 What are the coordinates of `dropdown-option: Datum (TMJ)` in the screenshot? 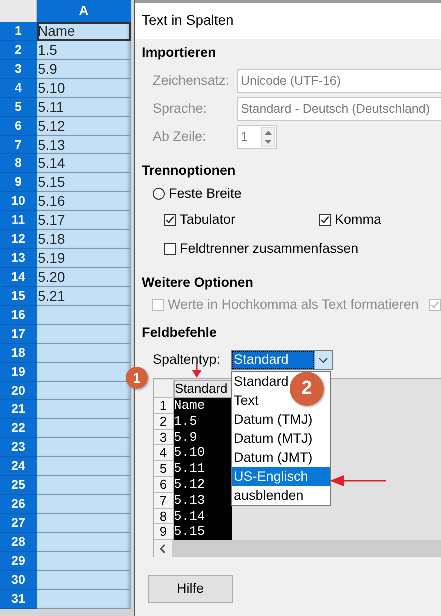 It's located at (272, 419).